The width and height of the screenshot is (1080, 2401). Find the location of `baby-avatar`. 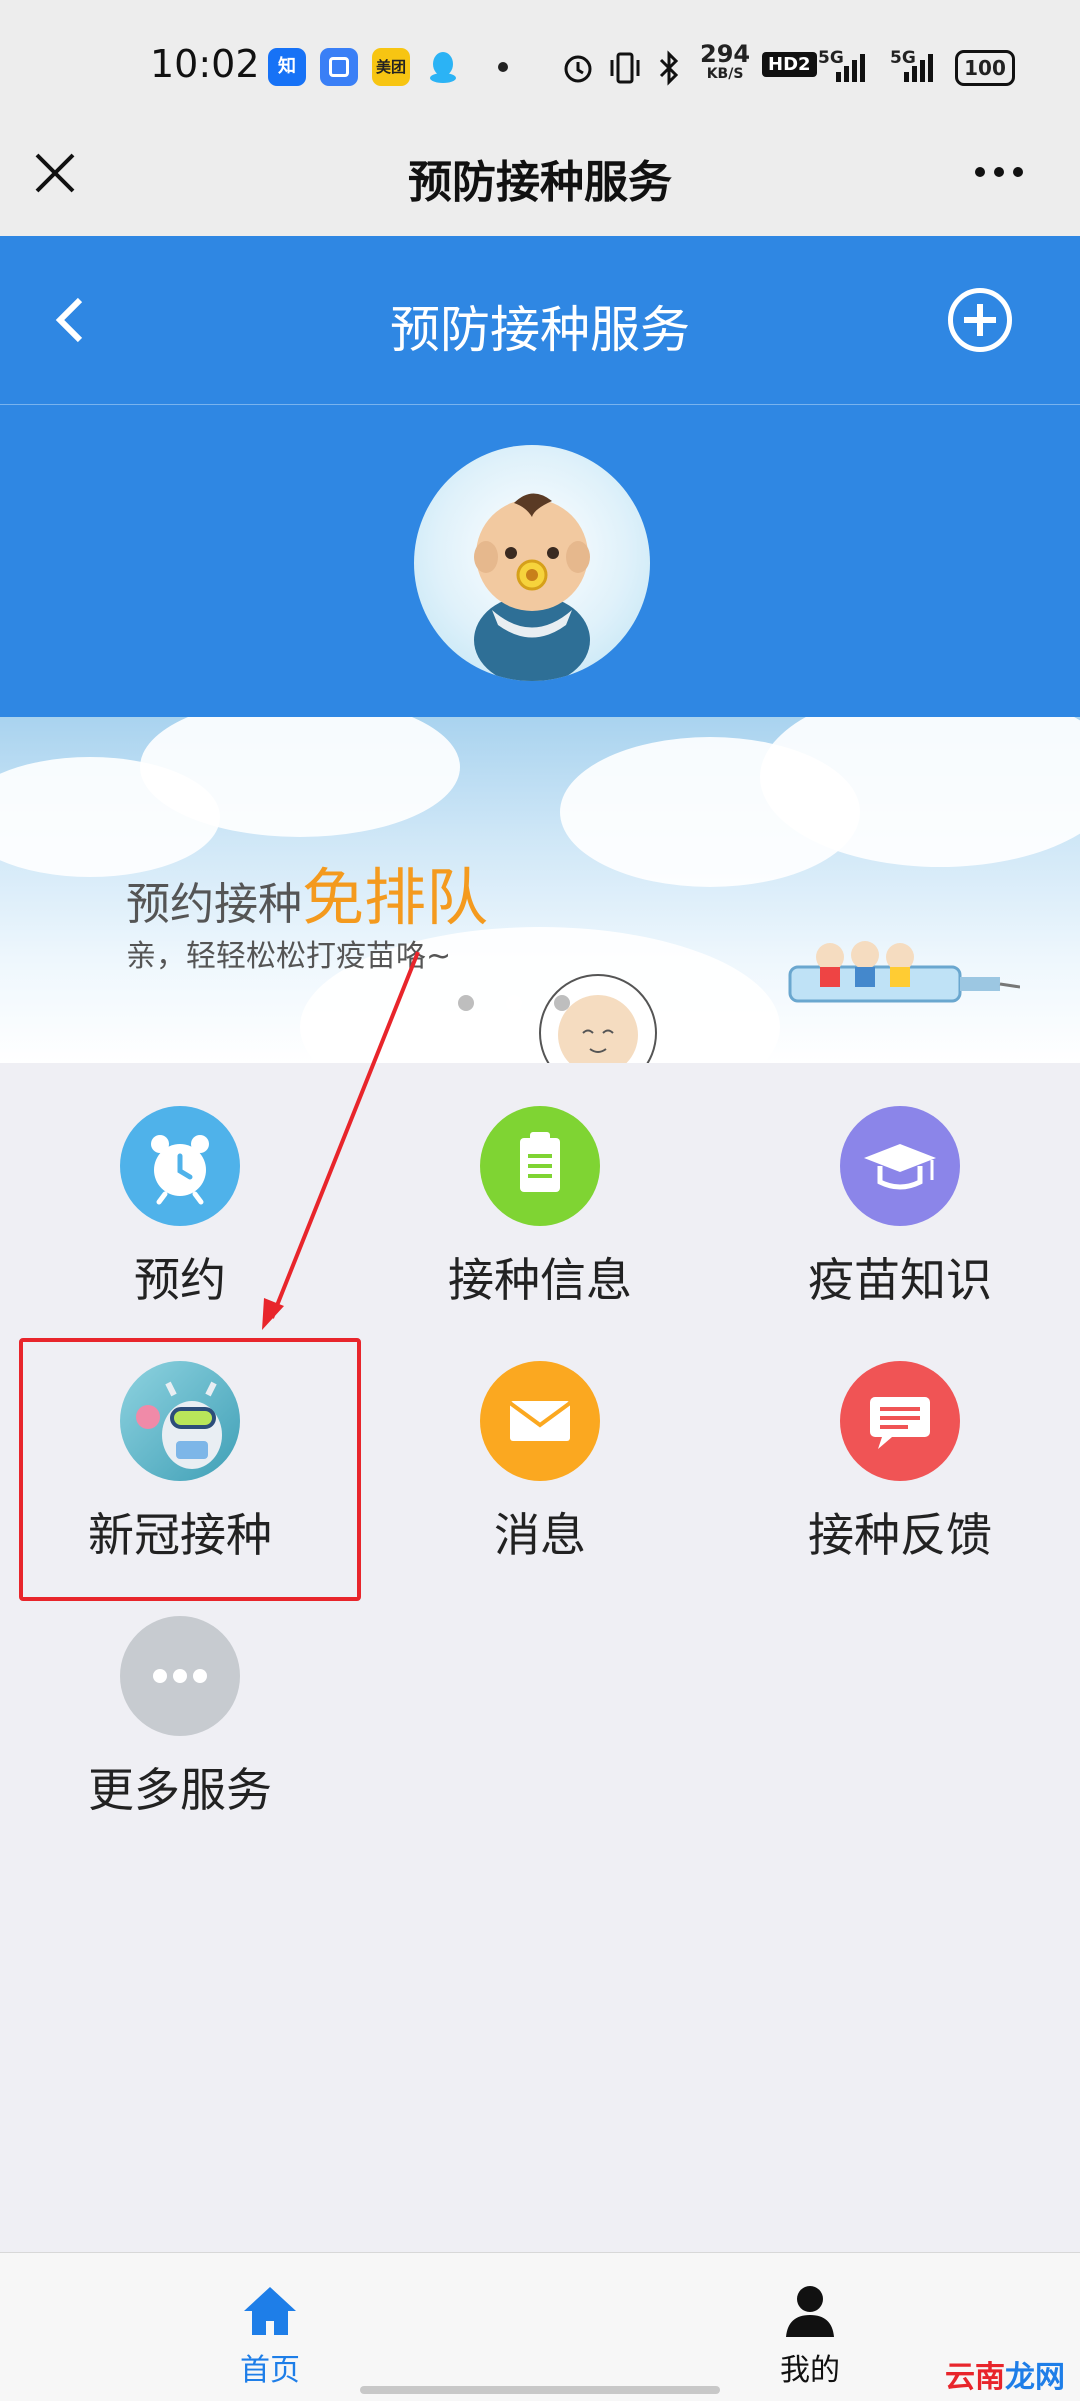

baby-avatar is located at coordinates (532, 563).